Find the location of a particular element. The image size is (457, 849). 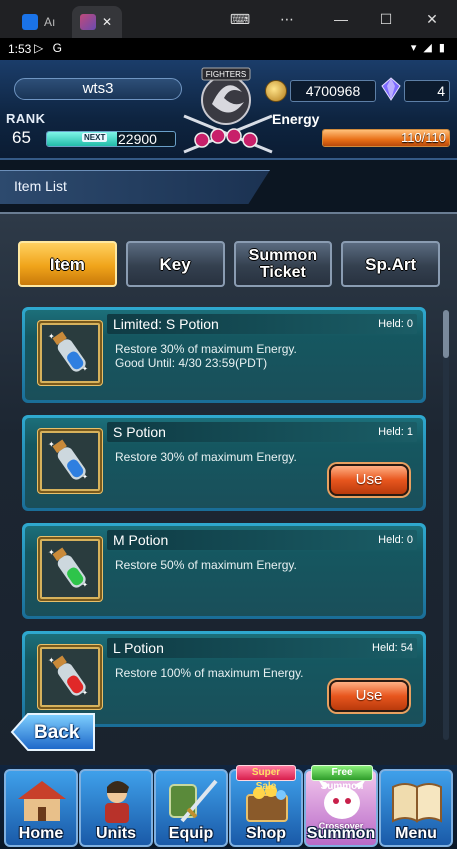

tab-item: Item is located at coordinates (67, 264).